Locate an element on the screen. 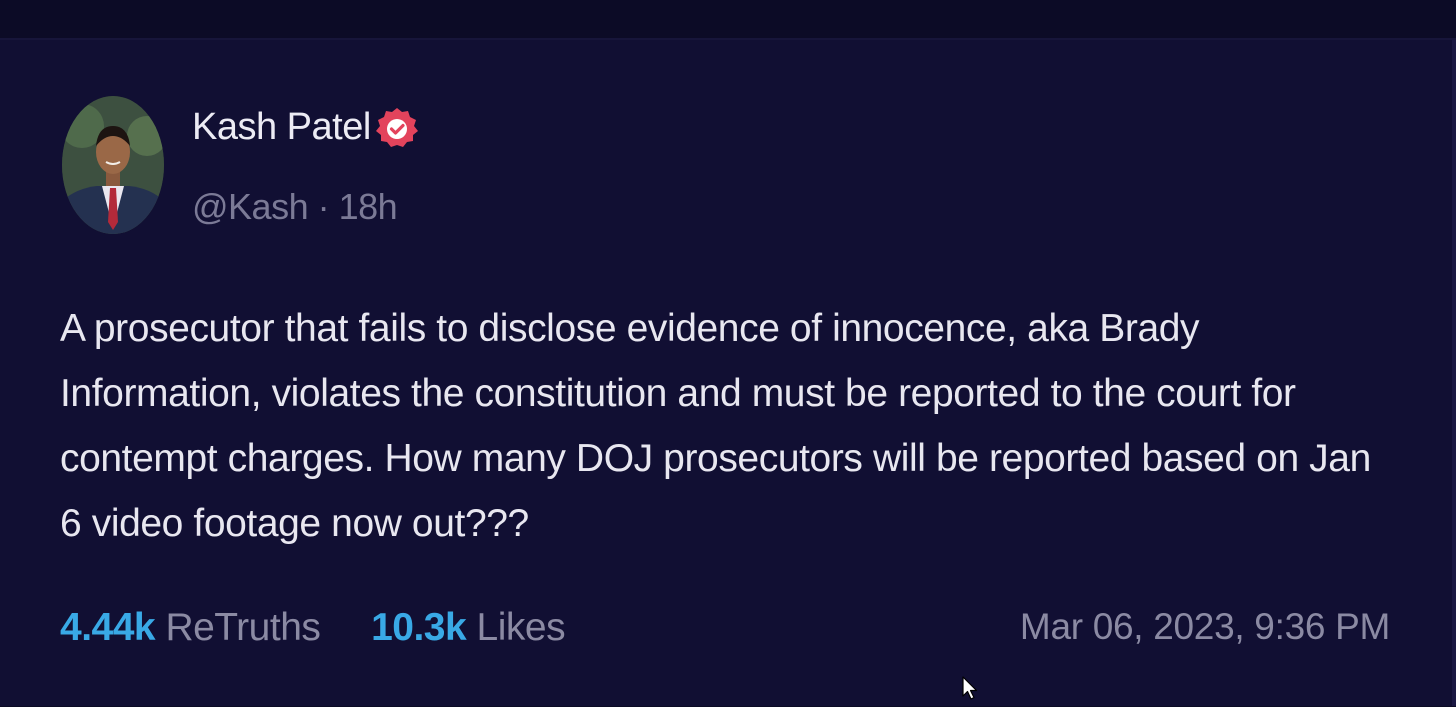 The image size is (1456, 707). likes-stat: 10.3k Likes is located at coordinates (468, 627).